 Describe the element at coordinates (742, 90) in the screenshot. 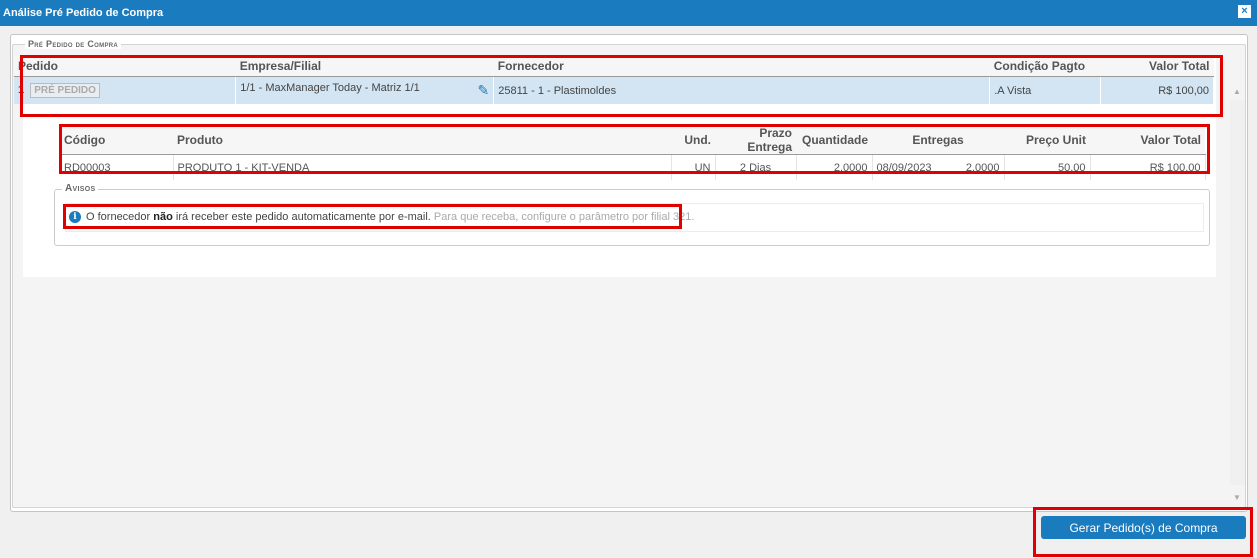

I see `fornecedor-cell: 25811 - 1 - Plastimoldes` at that location.